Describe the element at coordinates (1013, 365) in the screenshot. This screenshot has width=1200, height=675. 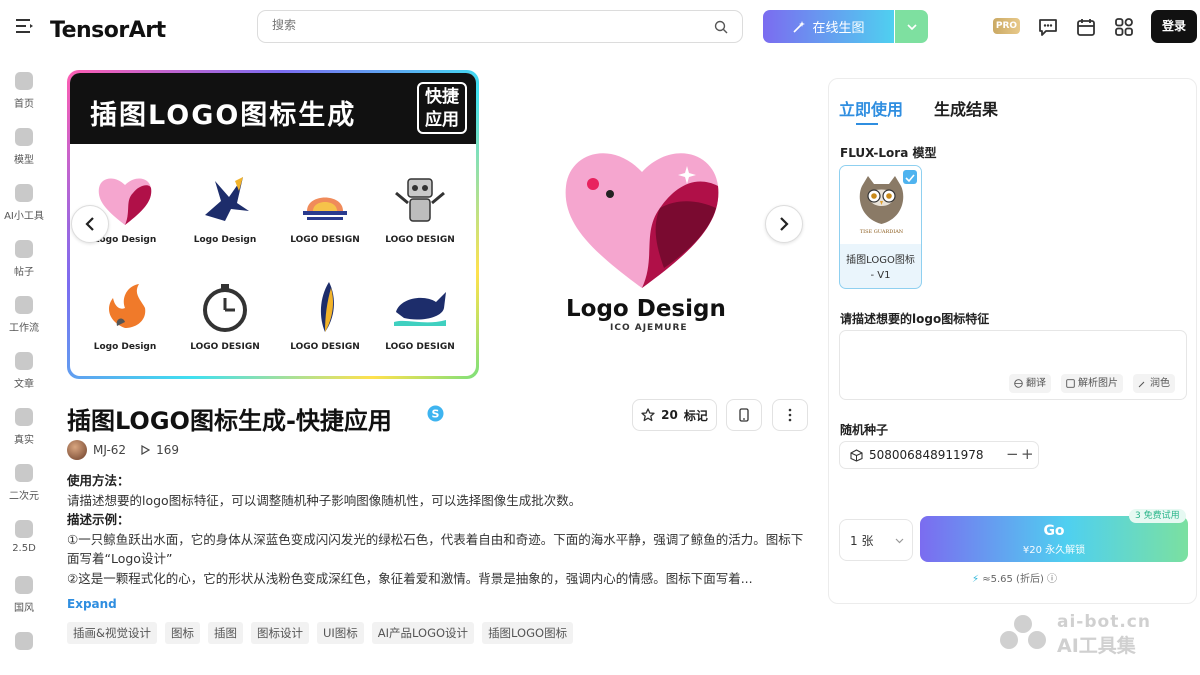
I see `prompt-input: 翻译 解析图片 润色` at that location.